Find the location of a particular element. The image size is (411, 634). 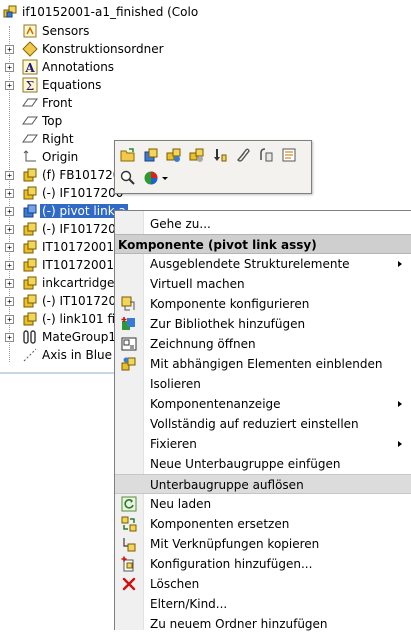

reload-icon is located at coordinates (129, 504).